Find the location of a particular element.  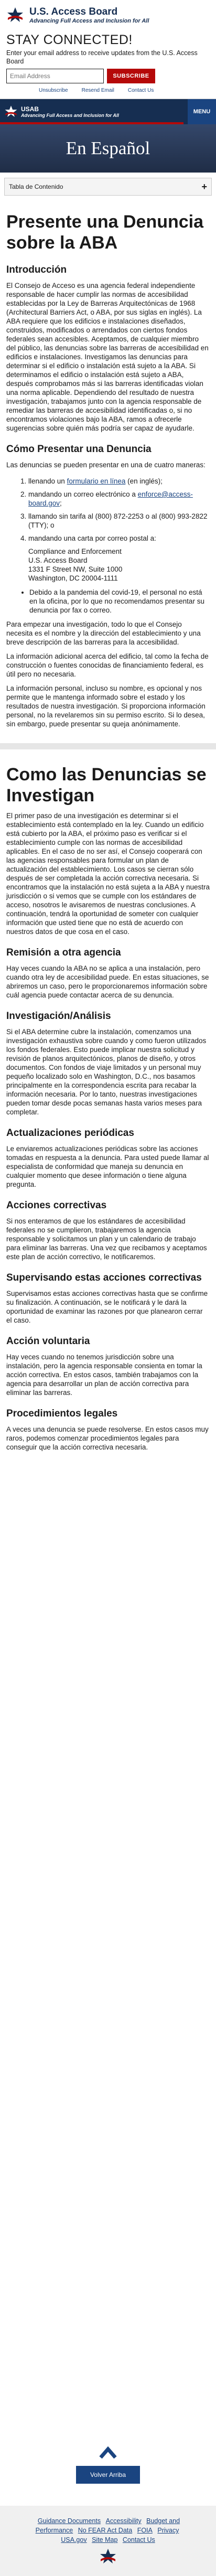

list-item: mandando una carta por correo postal a: is located at coordinates (119, 538).